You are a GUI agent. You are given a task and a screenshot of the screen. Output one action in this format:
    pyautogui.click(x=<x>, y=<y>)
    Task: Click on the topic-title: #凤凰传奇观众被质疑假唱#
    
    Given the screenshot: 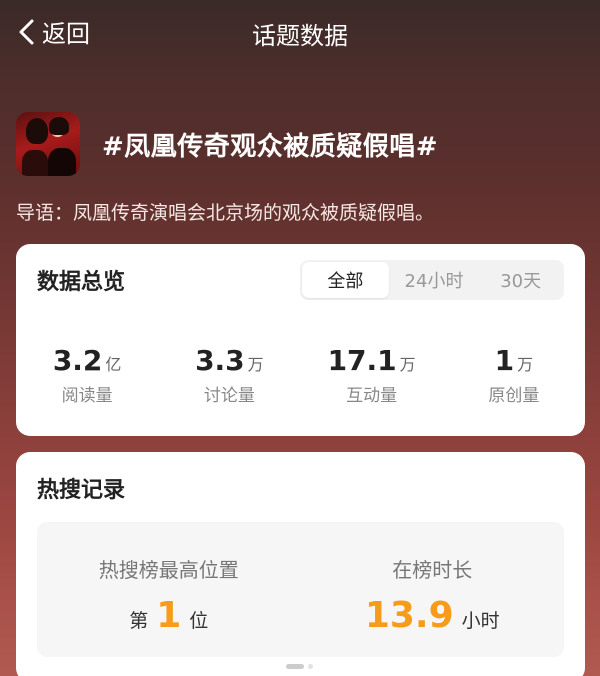 What is the action you would take?
    pyautogui.click(x=270, y=146)
    